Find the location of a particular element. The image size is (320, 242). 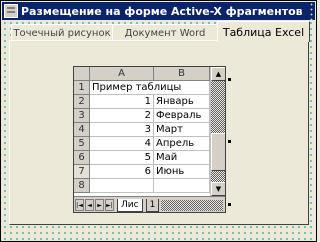

sheet-tab-bar: |◄ ◄ ► ►| Лис 1 is located at coordinates (149, 204).